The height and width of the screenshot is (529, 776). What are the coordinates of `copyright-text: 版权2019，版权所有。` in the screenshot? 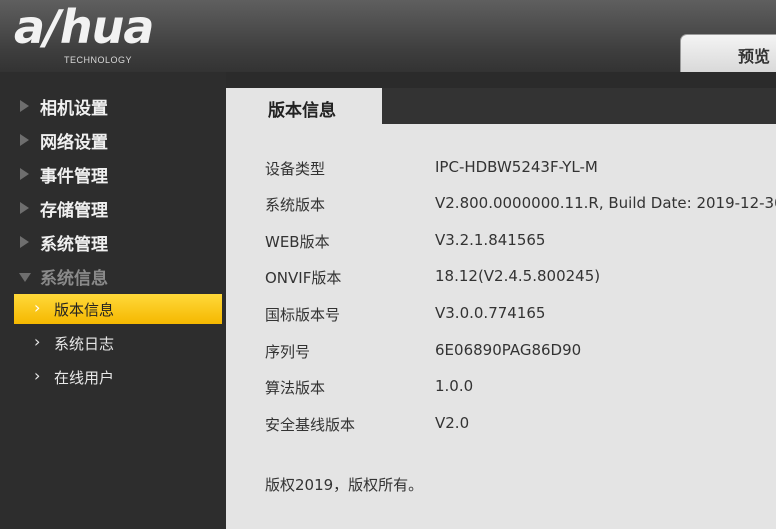 It's located at (344, 485).